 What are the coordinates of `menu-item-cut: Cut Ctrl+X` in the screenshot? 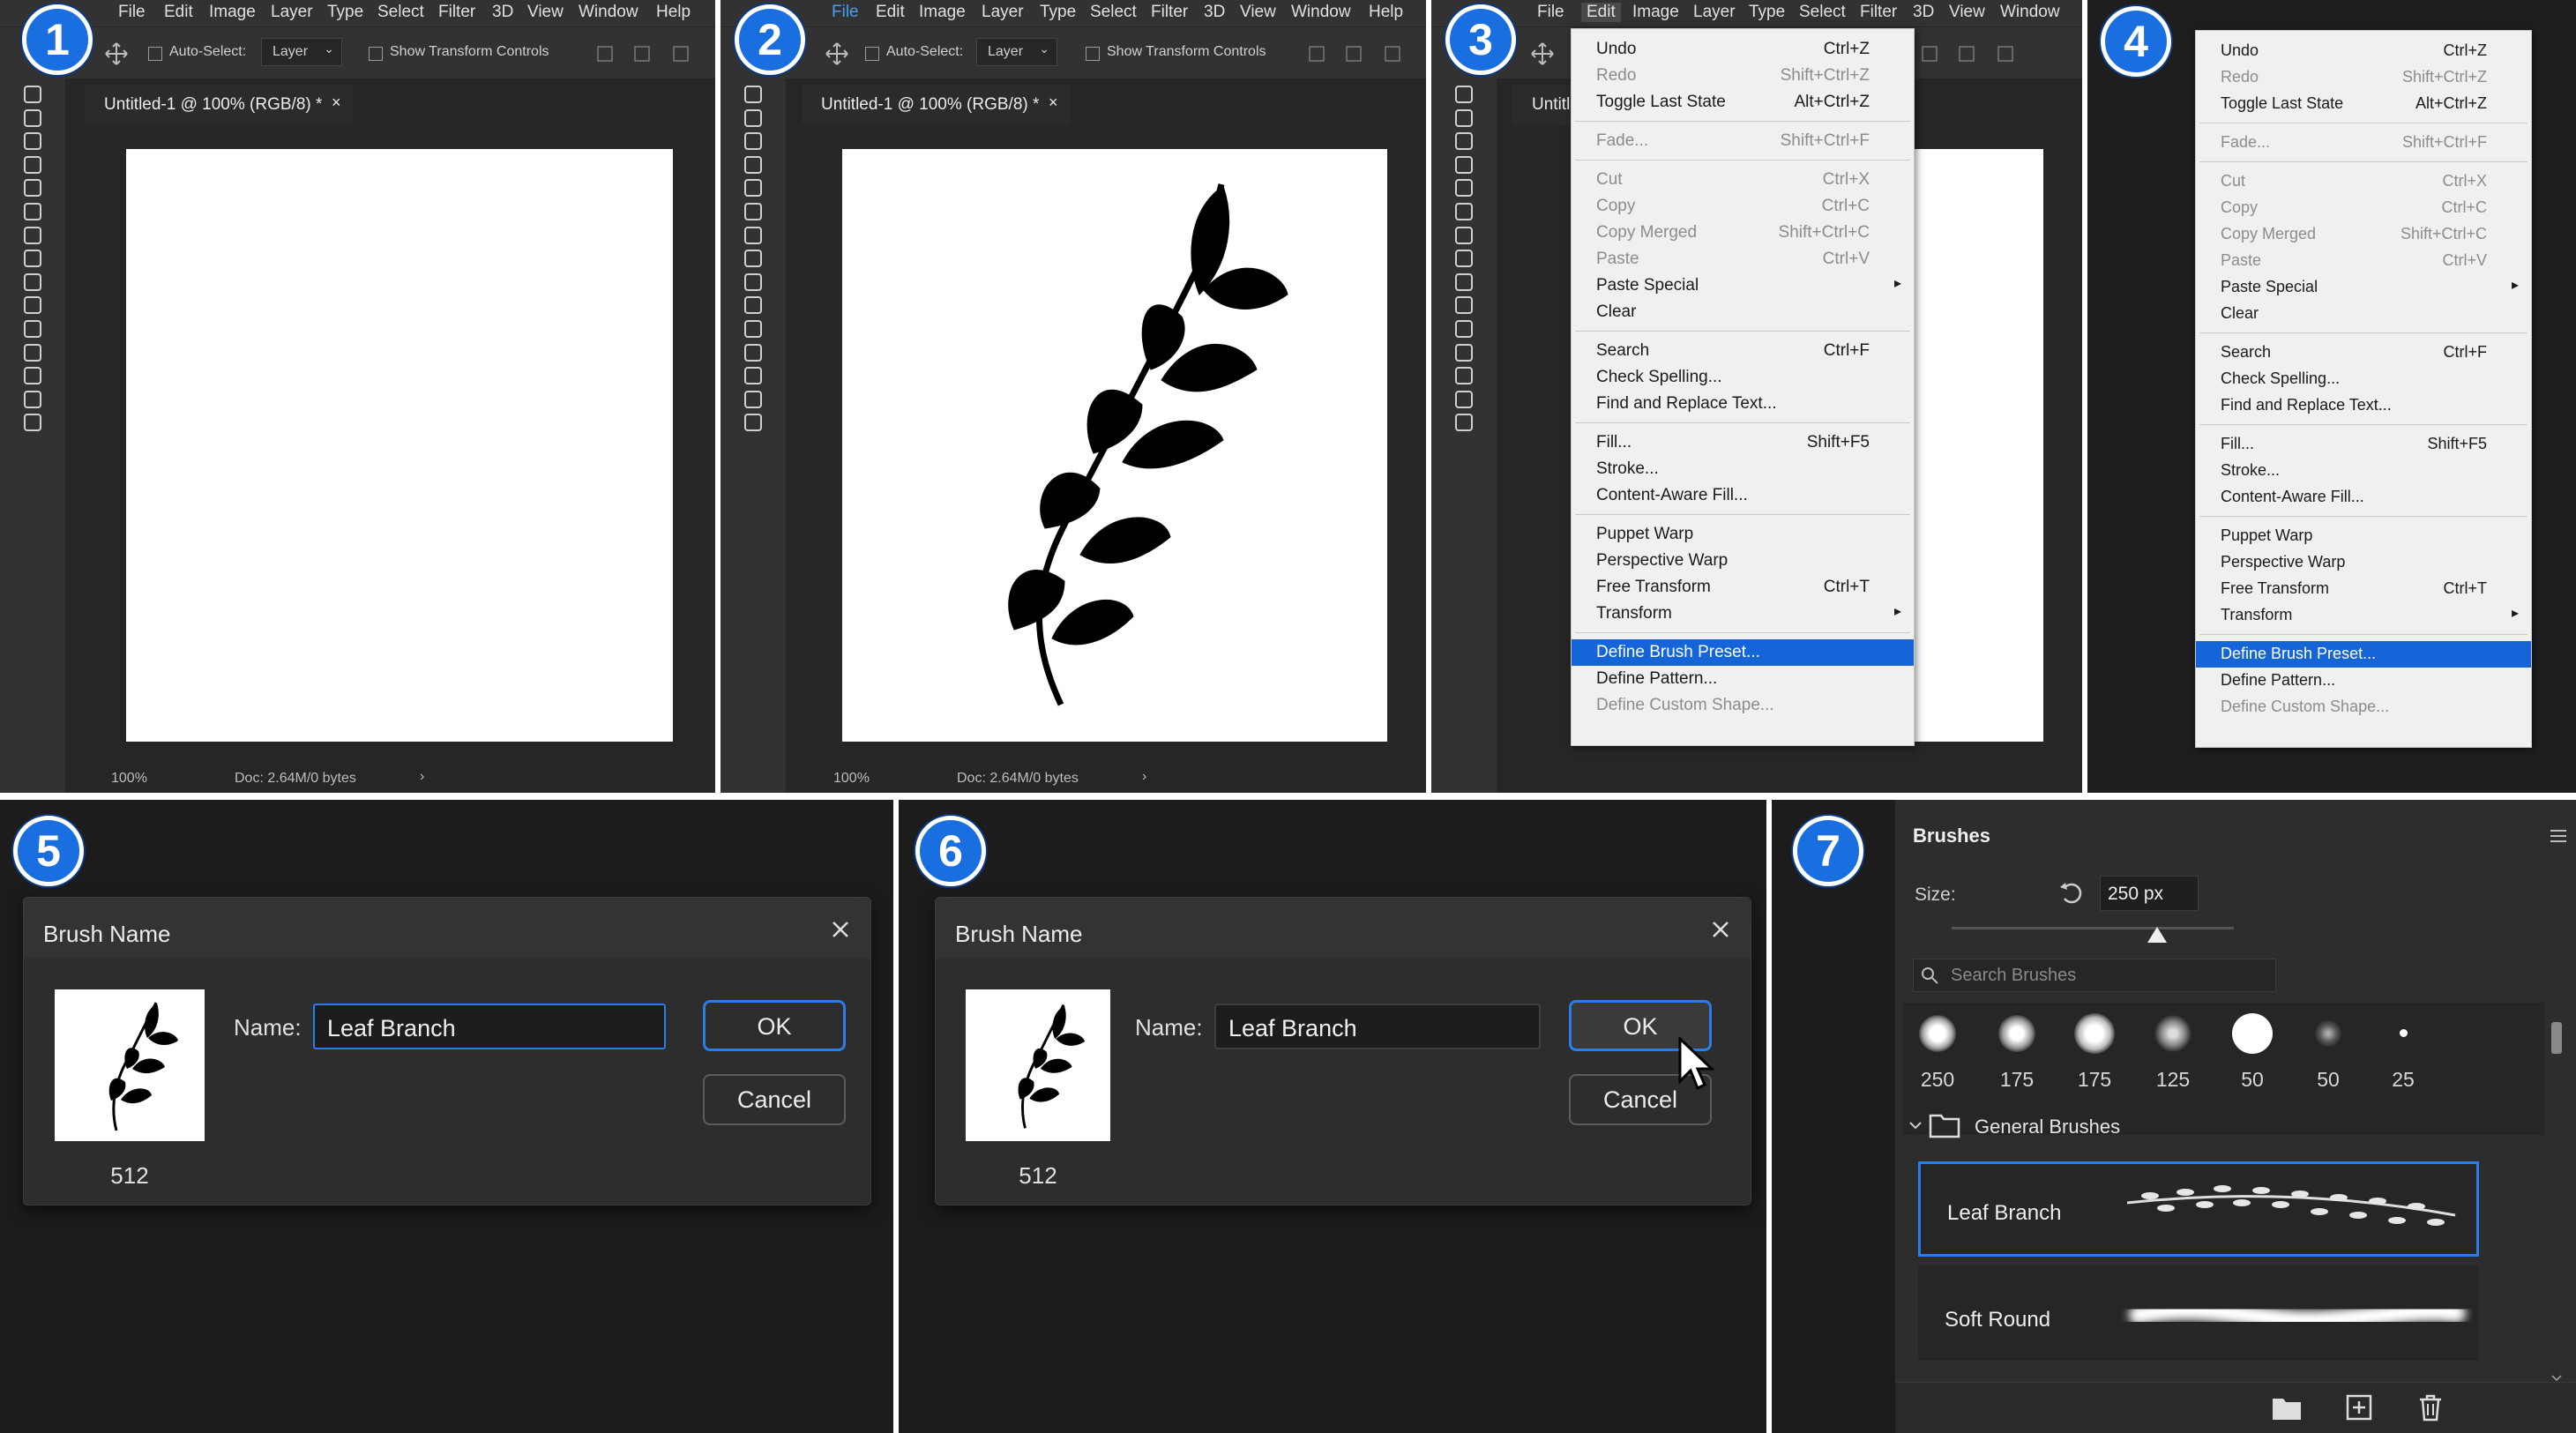 It's located at (1743, 180).